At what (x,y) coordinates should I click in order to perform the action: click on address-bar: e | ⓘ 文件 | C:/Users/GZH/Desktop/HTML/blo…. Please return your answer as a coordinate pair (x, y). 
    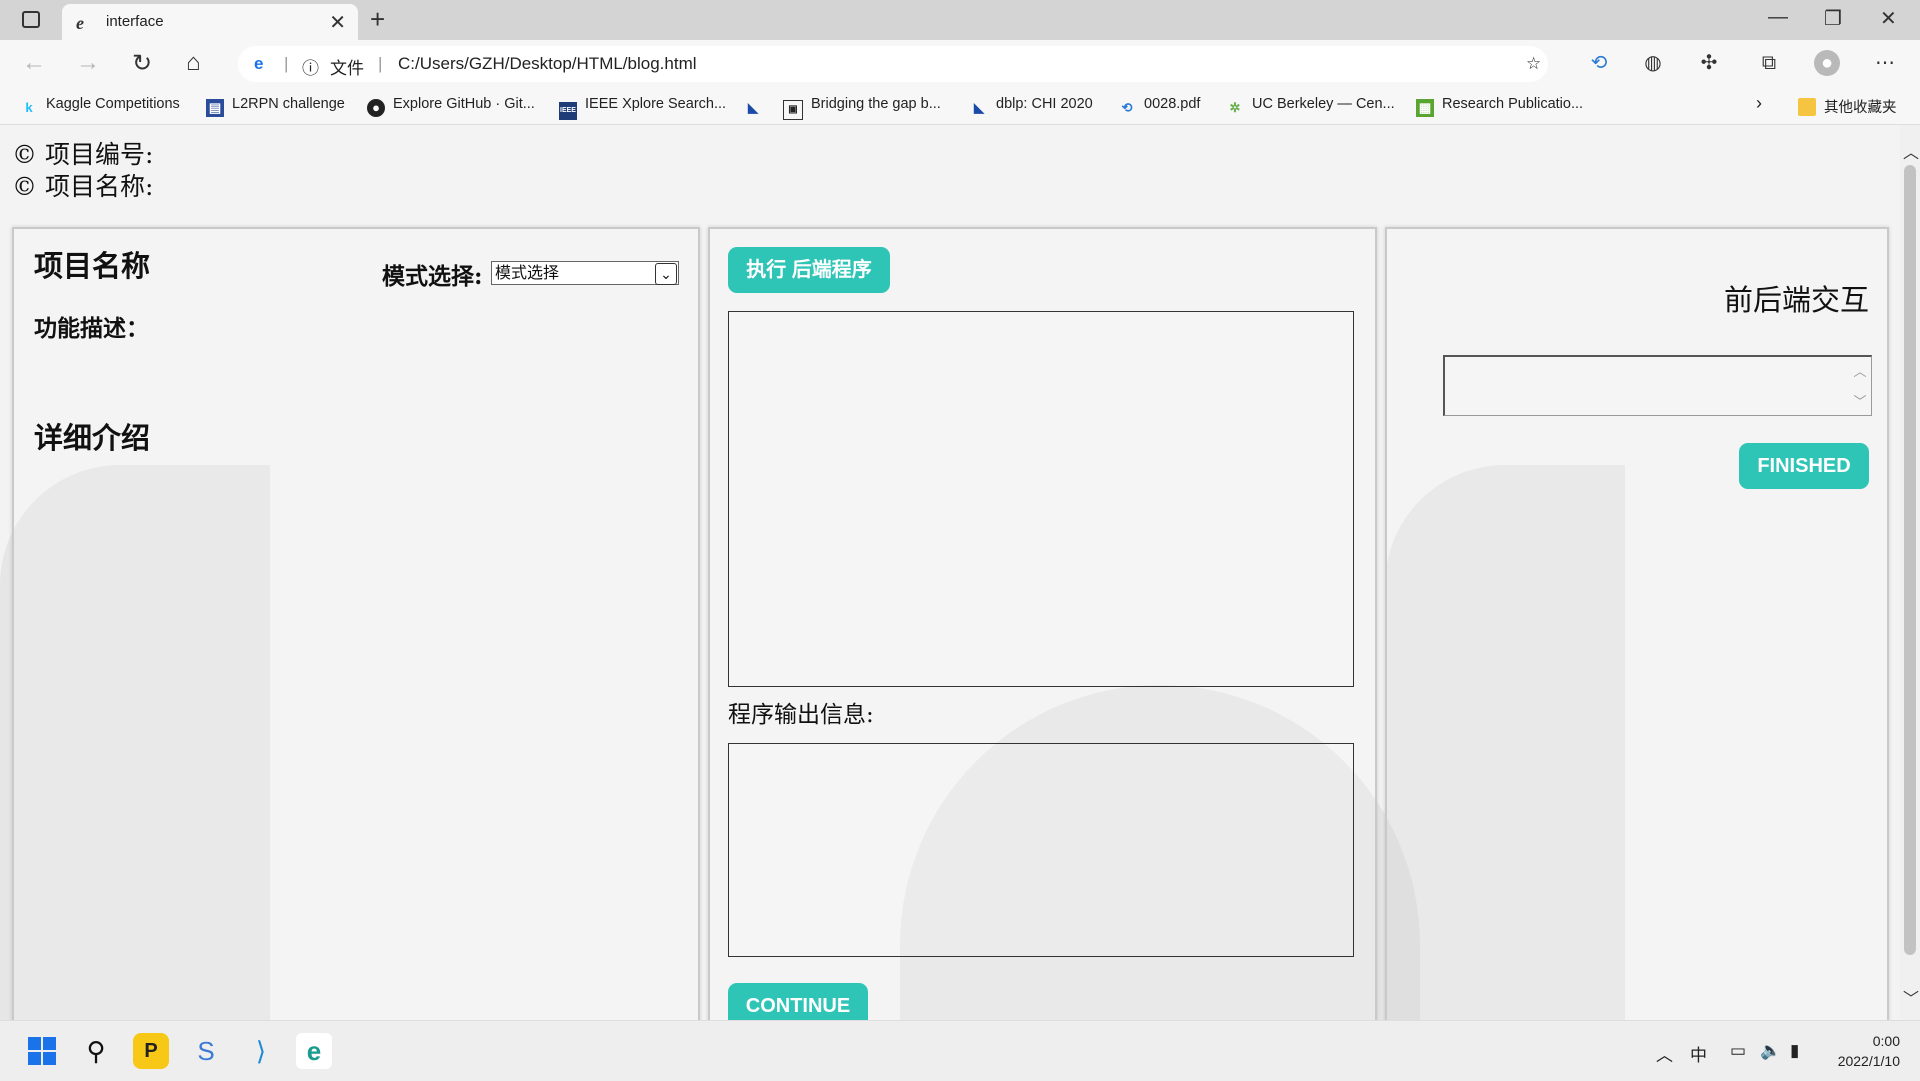
    Looking at the image, I should click on (893, 64).